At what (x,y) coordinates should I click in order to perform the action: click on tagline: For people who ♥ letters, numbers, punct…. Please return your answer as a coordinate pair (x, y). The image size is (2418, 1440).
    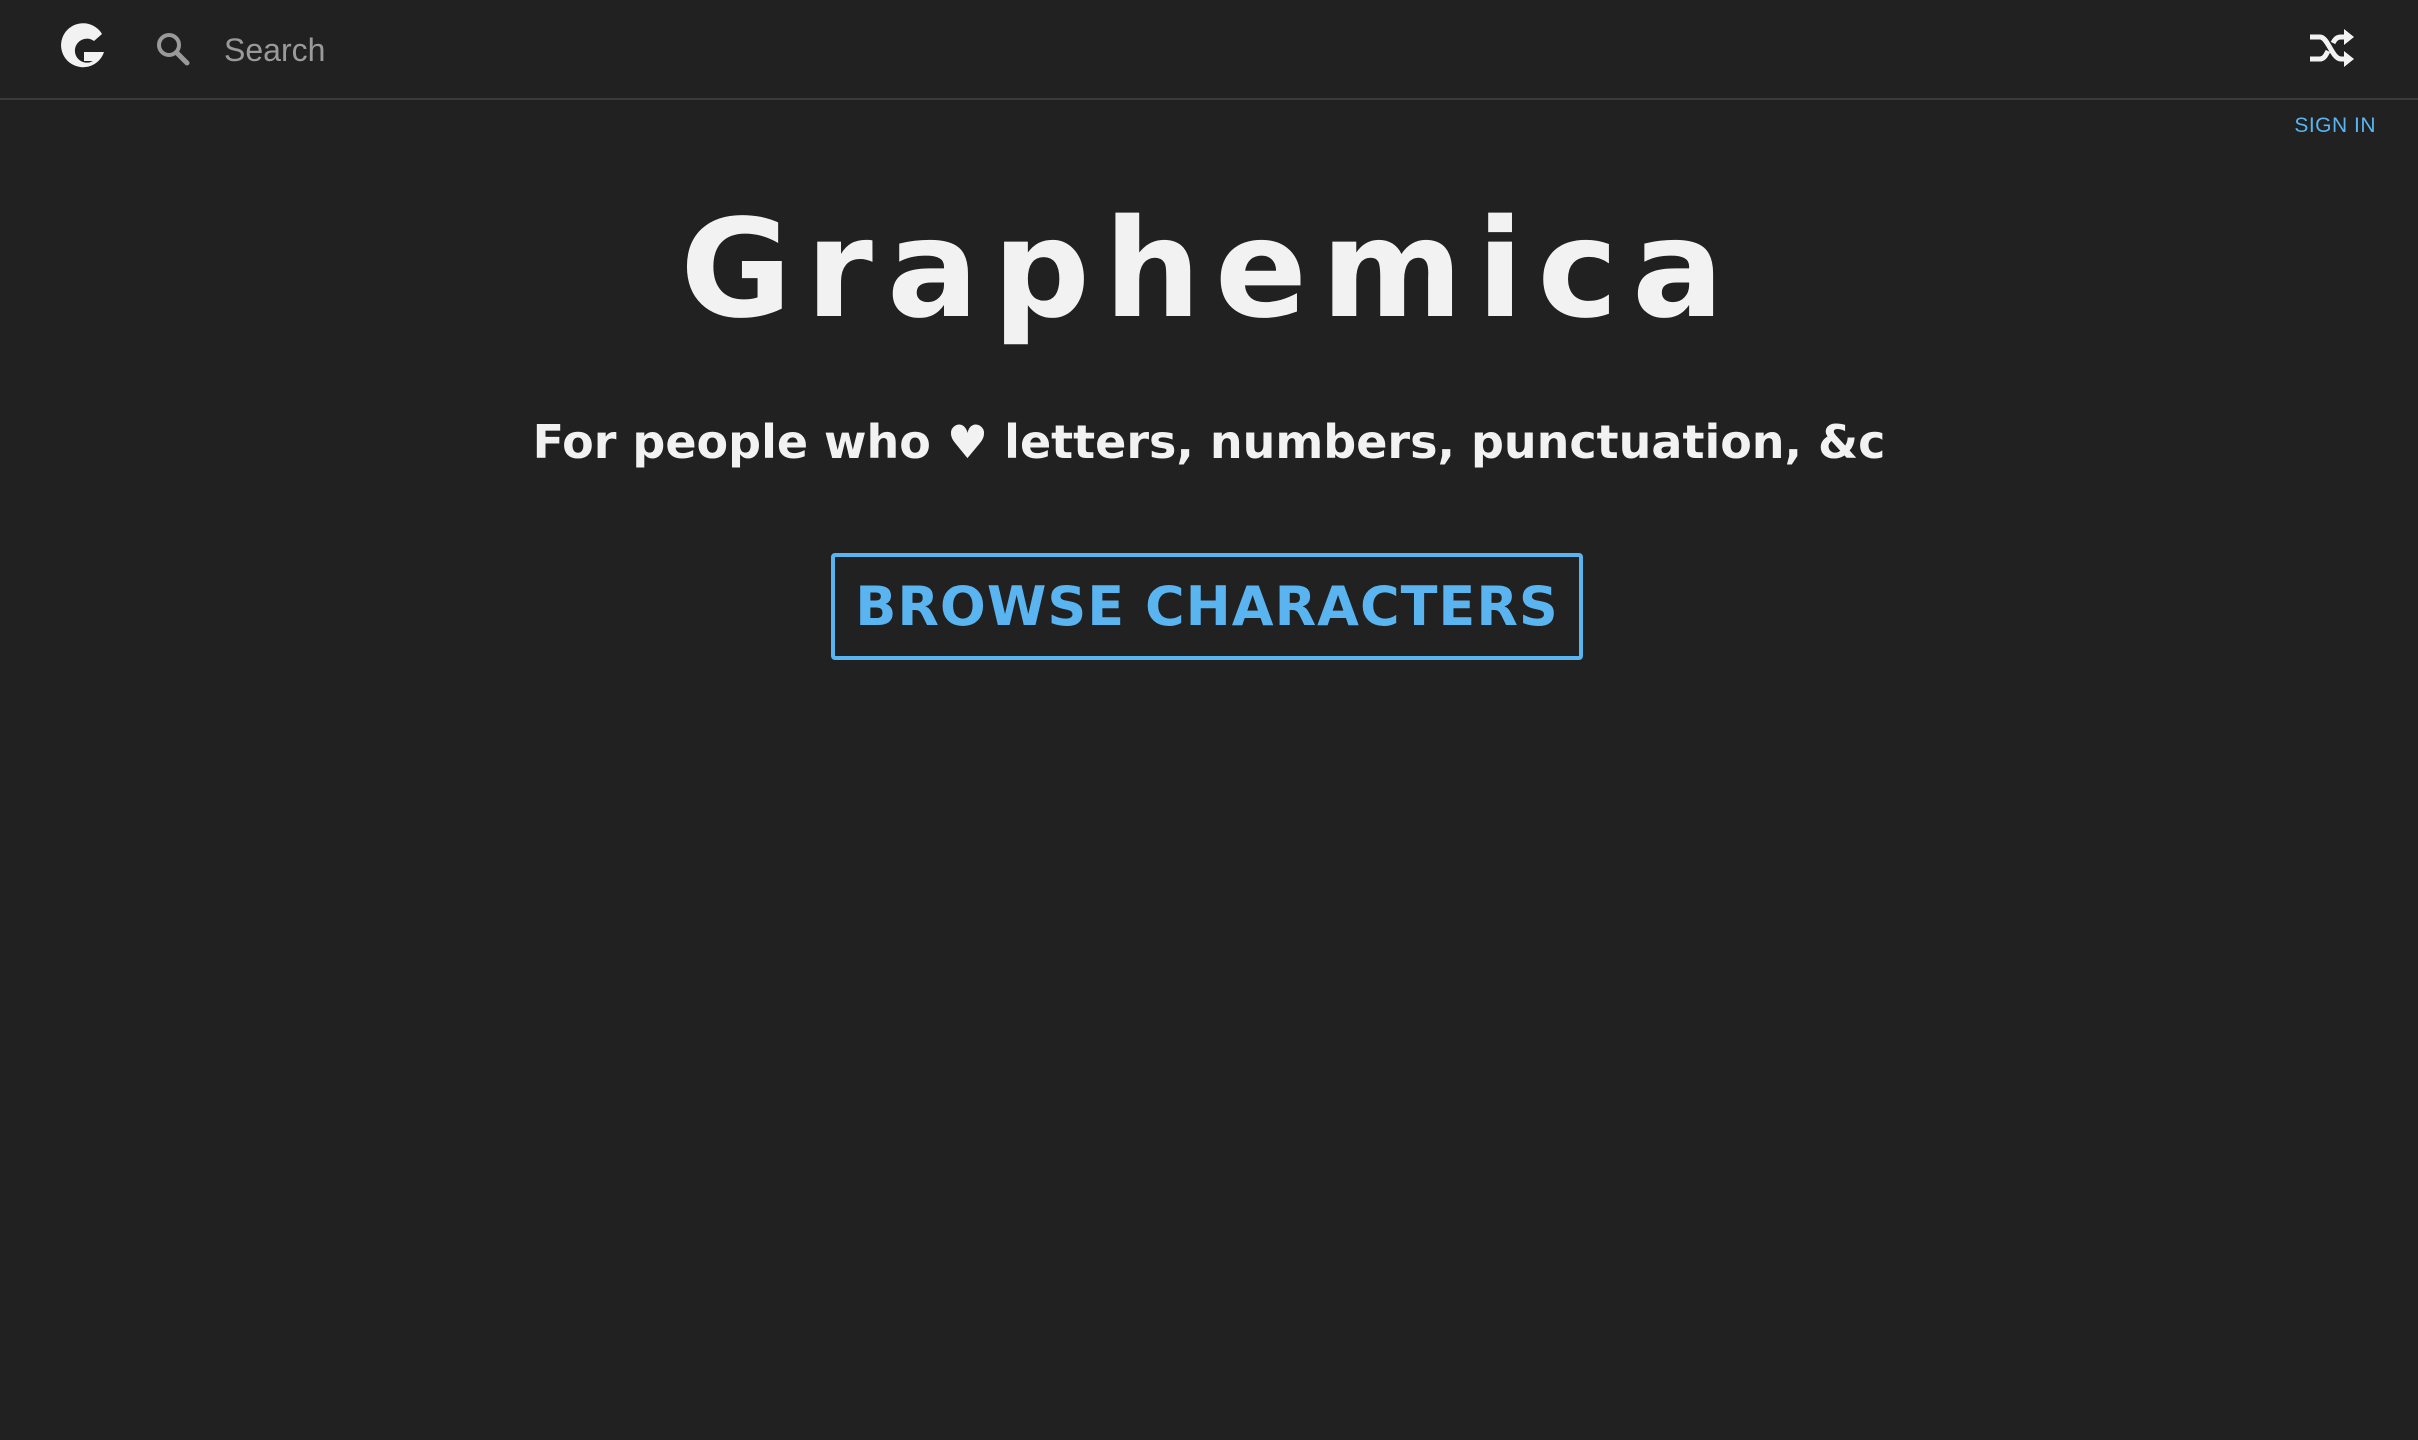
    Looking at the image, I should click on (1209, 442).